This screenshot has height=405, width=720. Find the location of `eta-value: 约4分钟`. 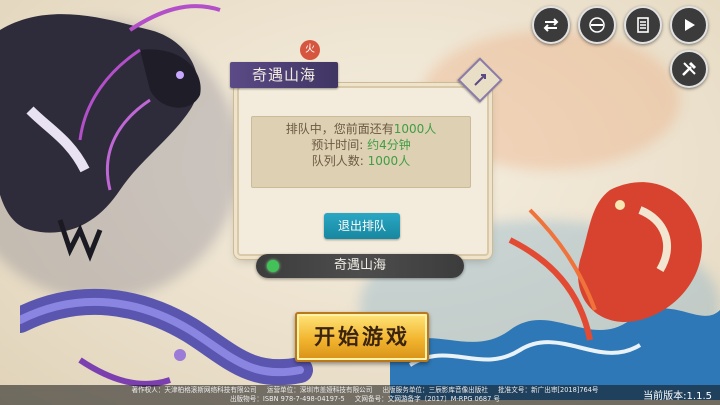

eta-value: 约4分钟 is located at coordinates (389, 145).